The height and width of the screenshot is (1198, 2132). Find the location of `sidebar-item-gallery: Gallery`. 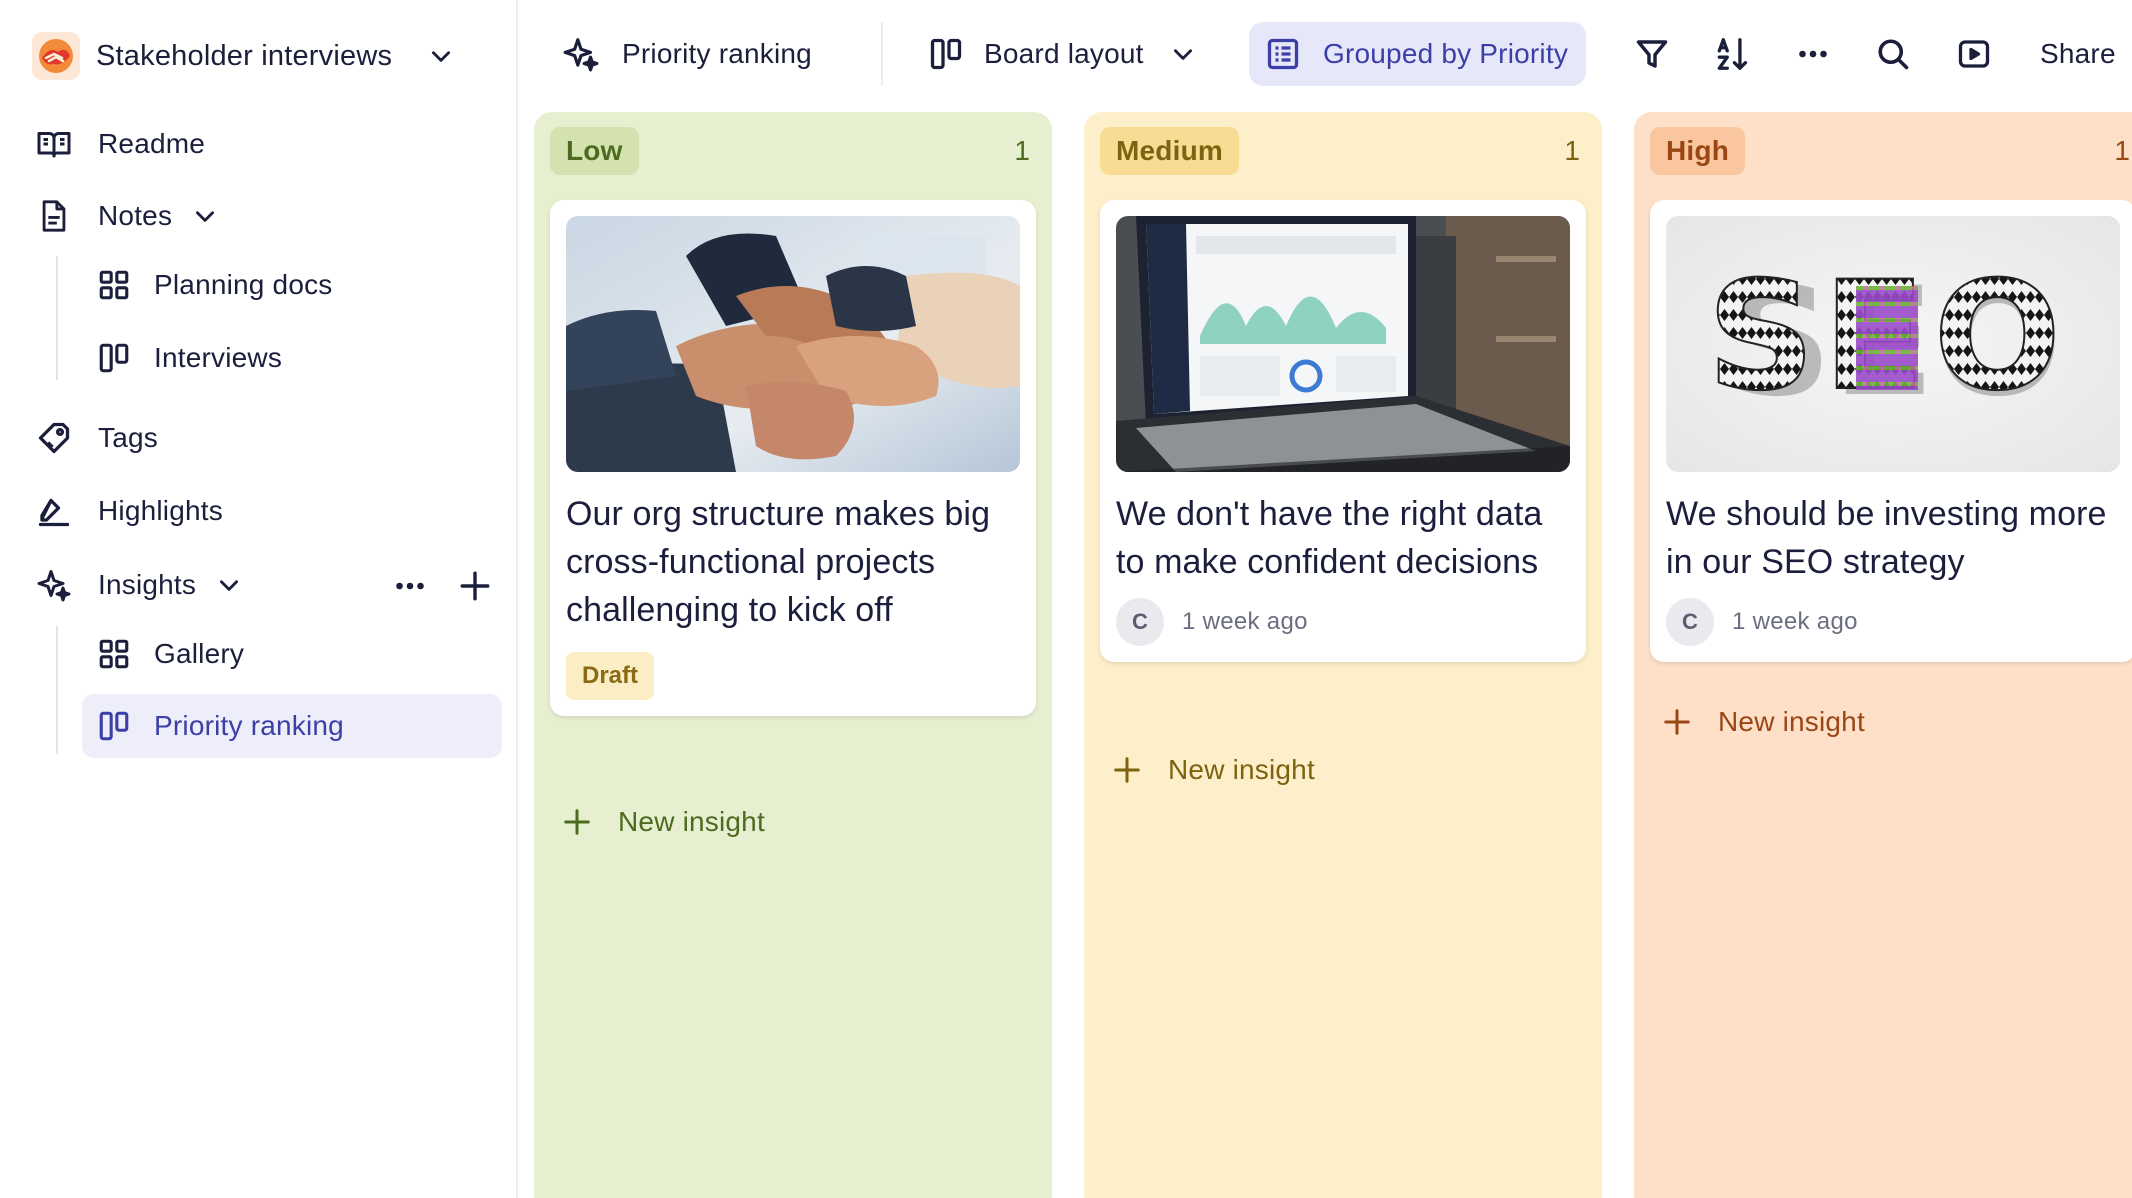

sidebar-item-gallery: Gallery is located at coordinates (170, 654).